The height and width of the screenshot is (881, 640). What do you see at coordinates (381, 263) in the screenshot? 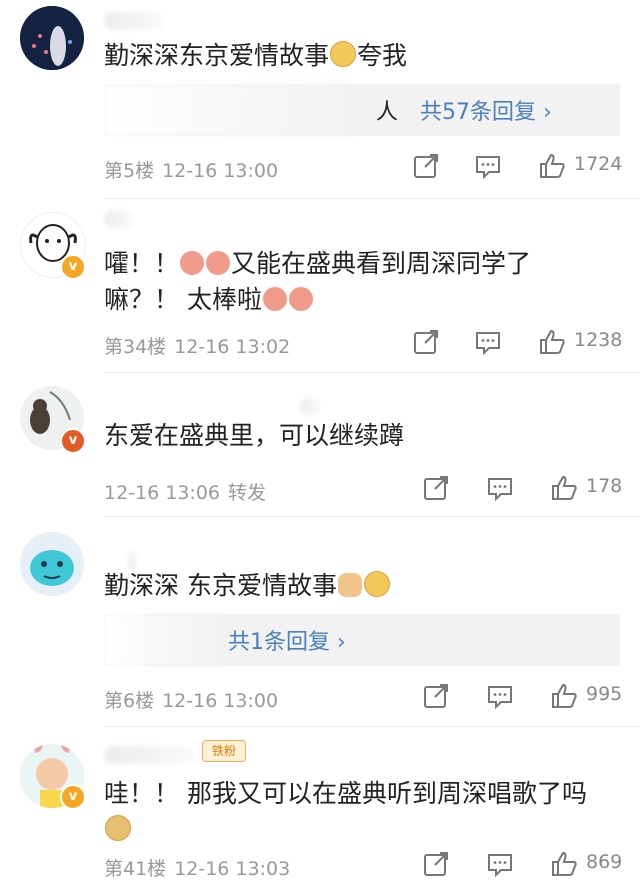
I see `comment-text-part: 又能在盛典看到周深同学了` at bounding box center [381, 263].